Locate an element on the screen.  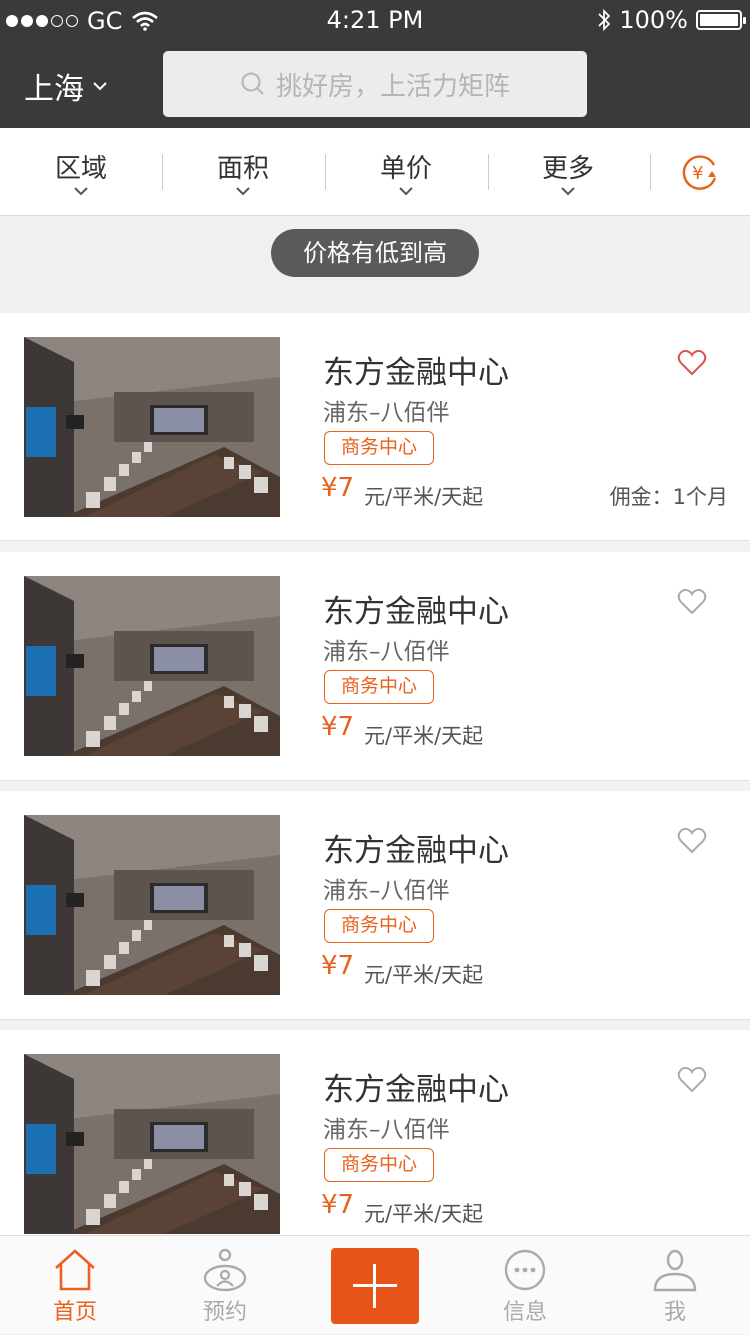
sort-bar: 价格有低到高 is located at coordinates (375, 265).